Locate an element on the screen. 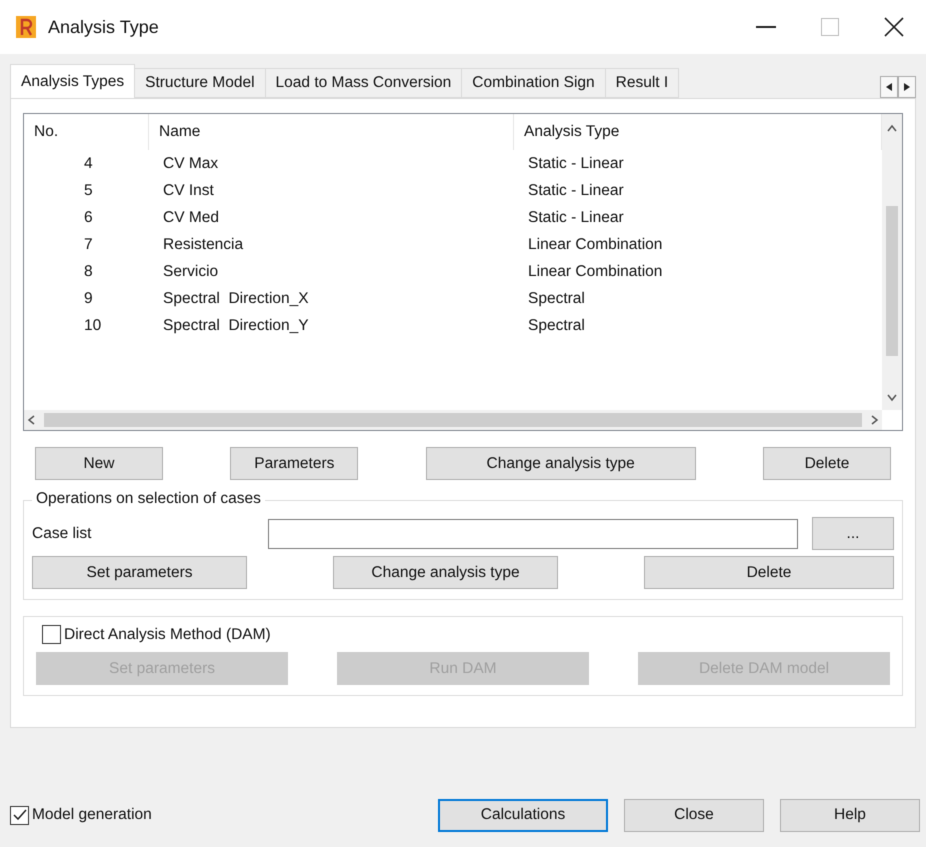  tab-scroll-right-button is located at coordinates (907, 87).